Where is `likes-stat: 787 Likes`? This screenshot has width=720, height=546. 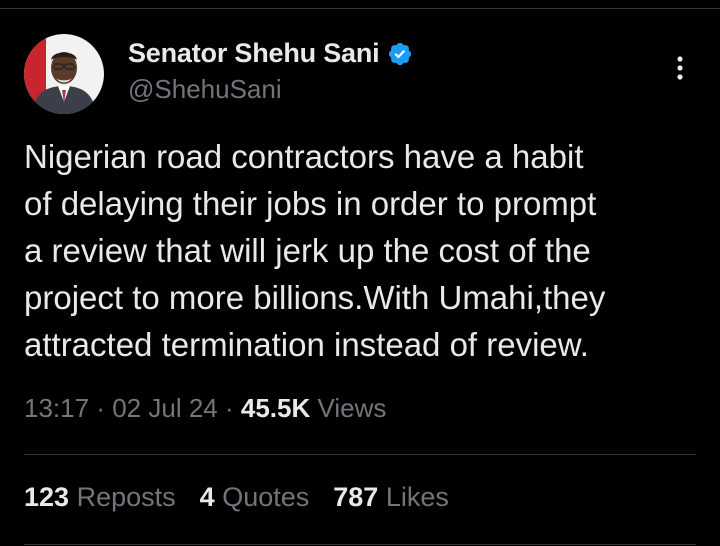 likes-stat: 787 Likes is located at coordinates (391, 497).